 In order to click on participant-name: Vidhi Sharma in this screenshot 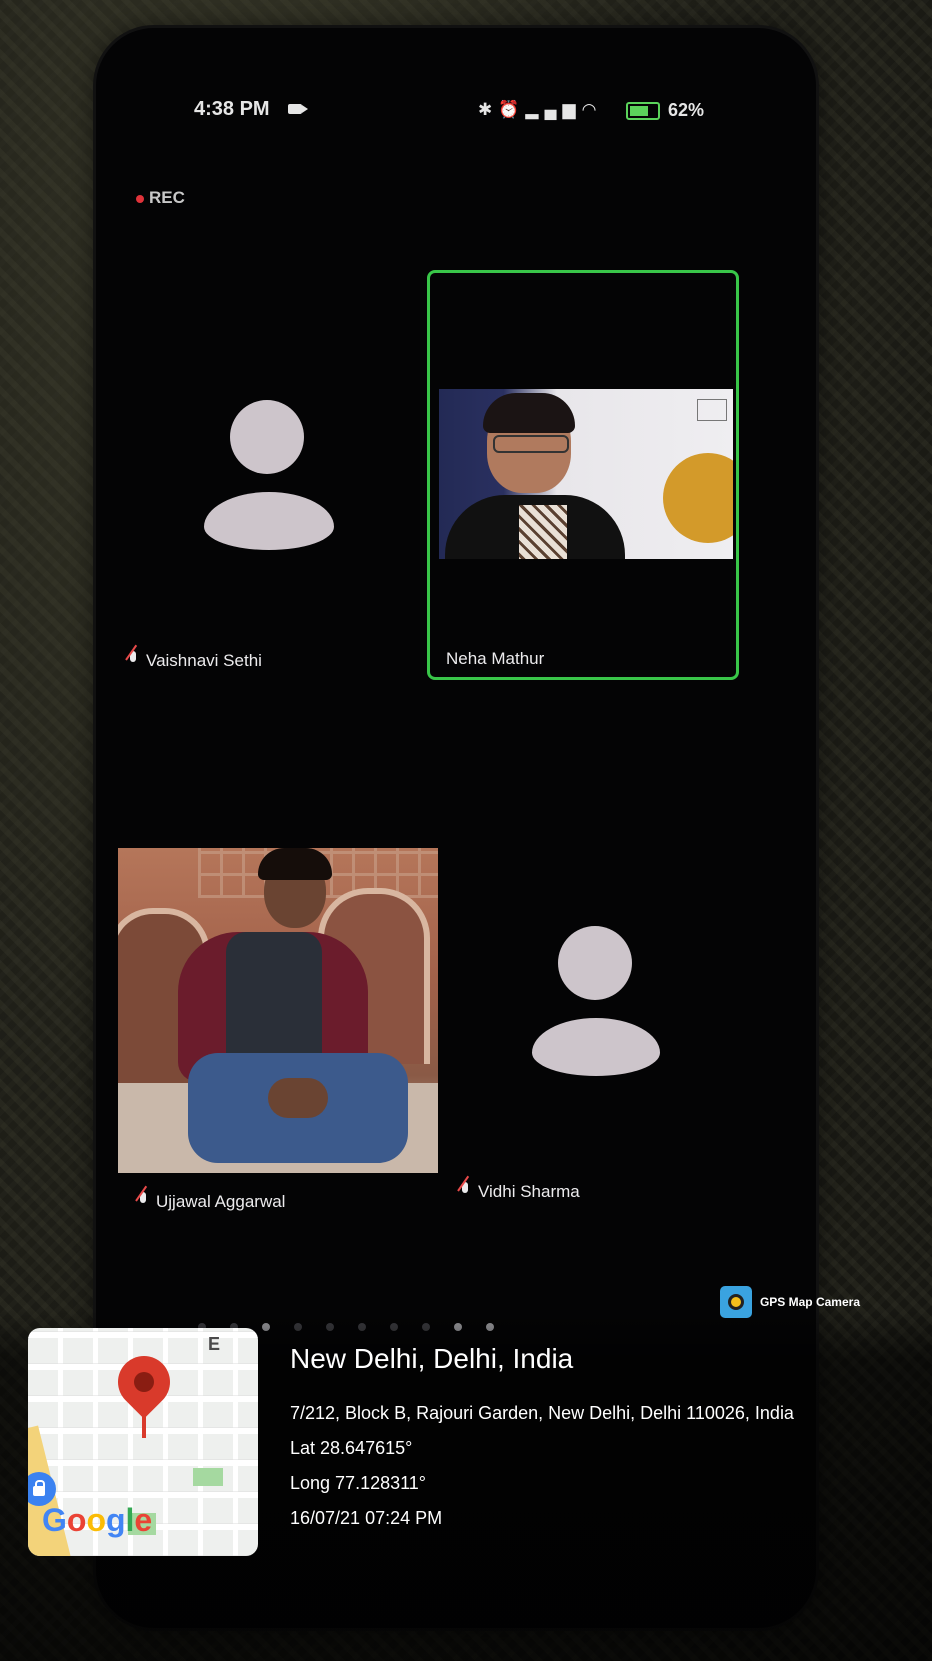, I will do `click(529, 1191)`.